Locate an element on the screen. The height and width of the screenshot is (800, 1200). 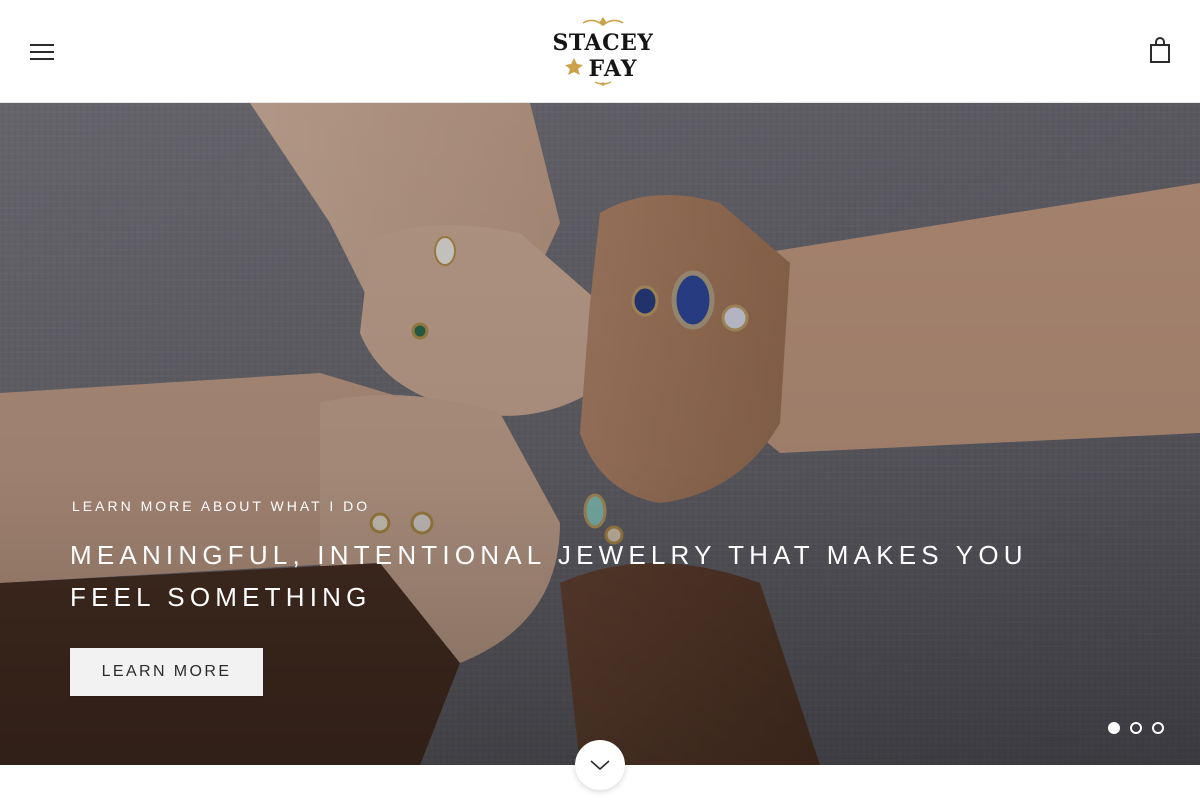
menu-button is located at coordinates (42, 52).